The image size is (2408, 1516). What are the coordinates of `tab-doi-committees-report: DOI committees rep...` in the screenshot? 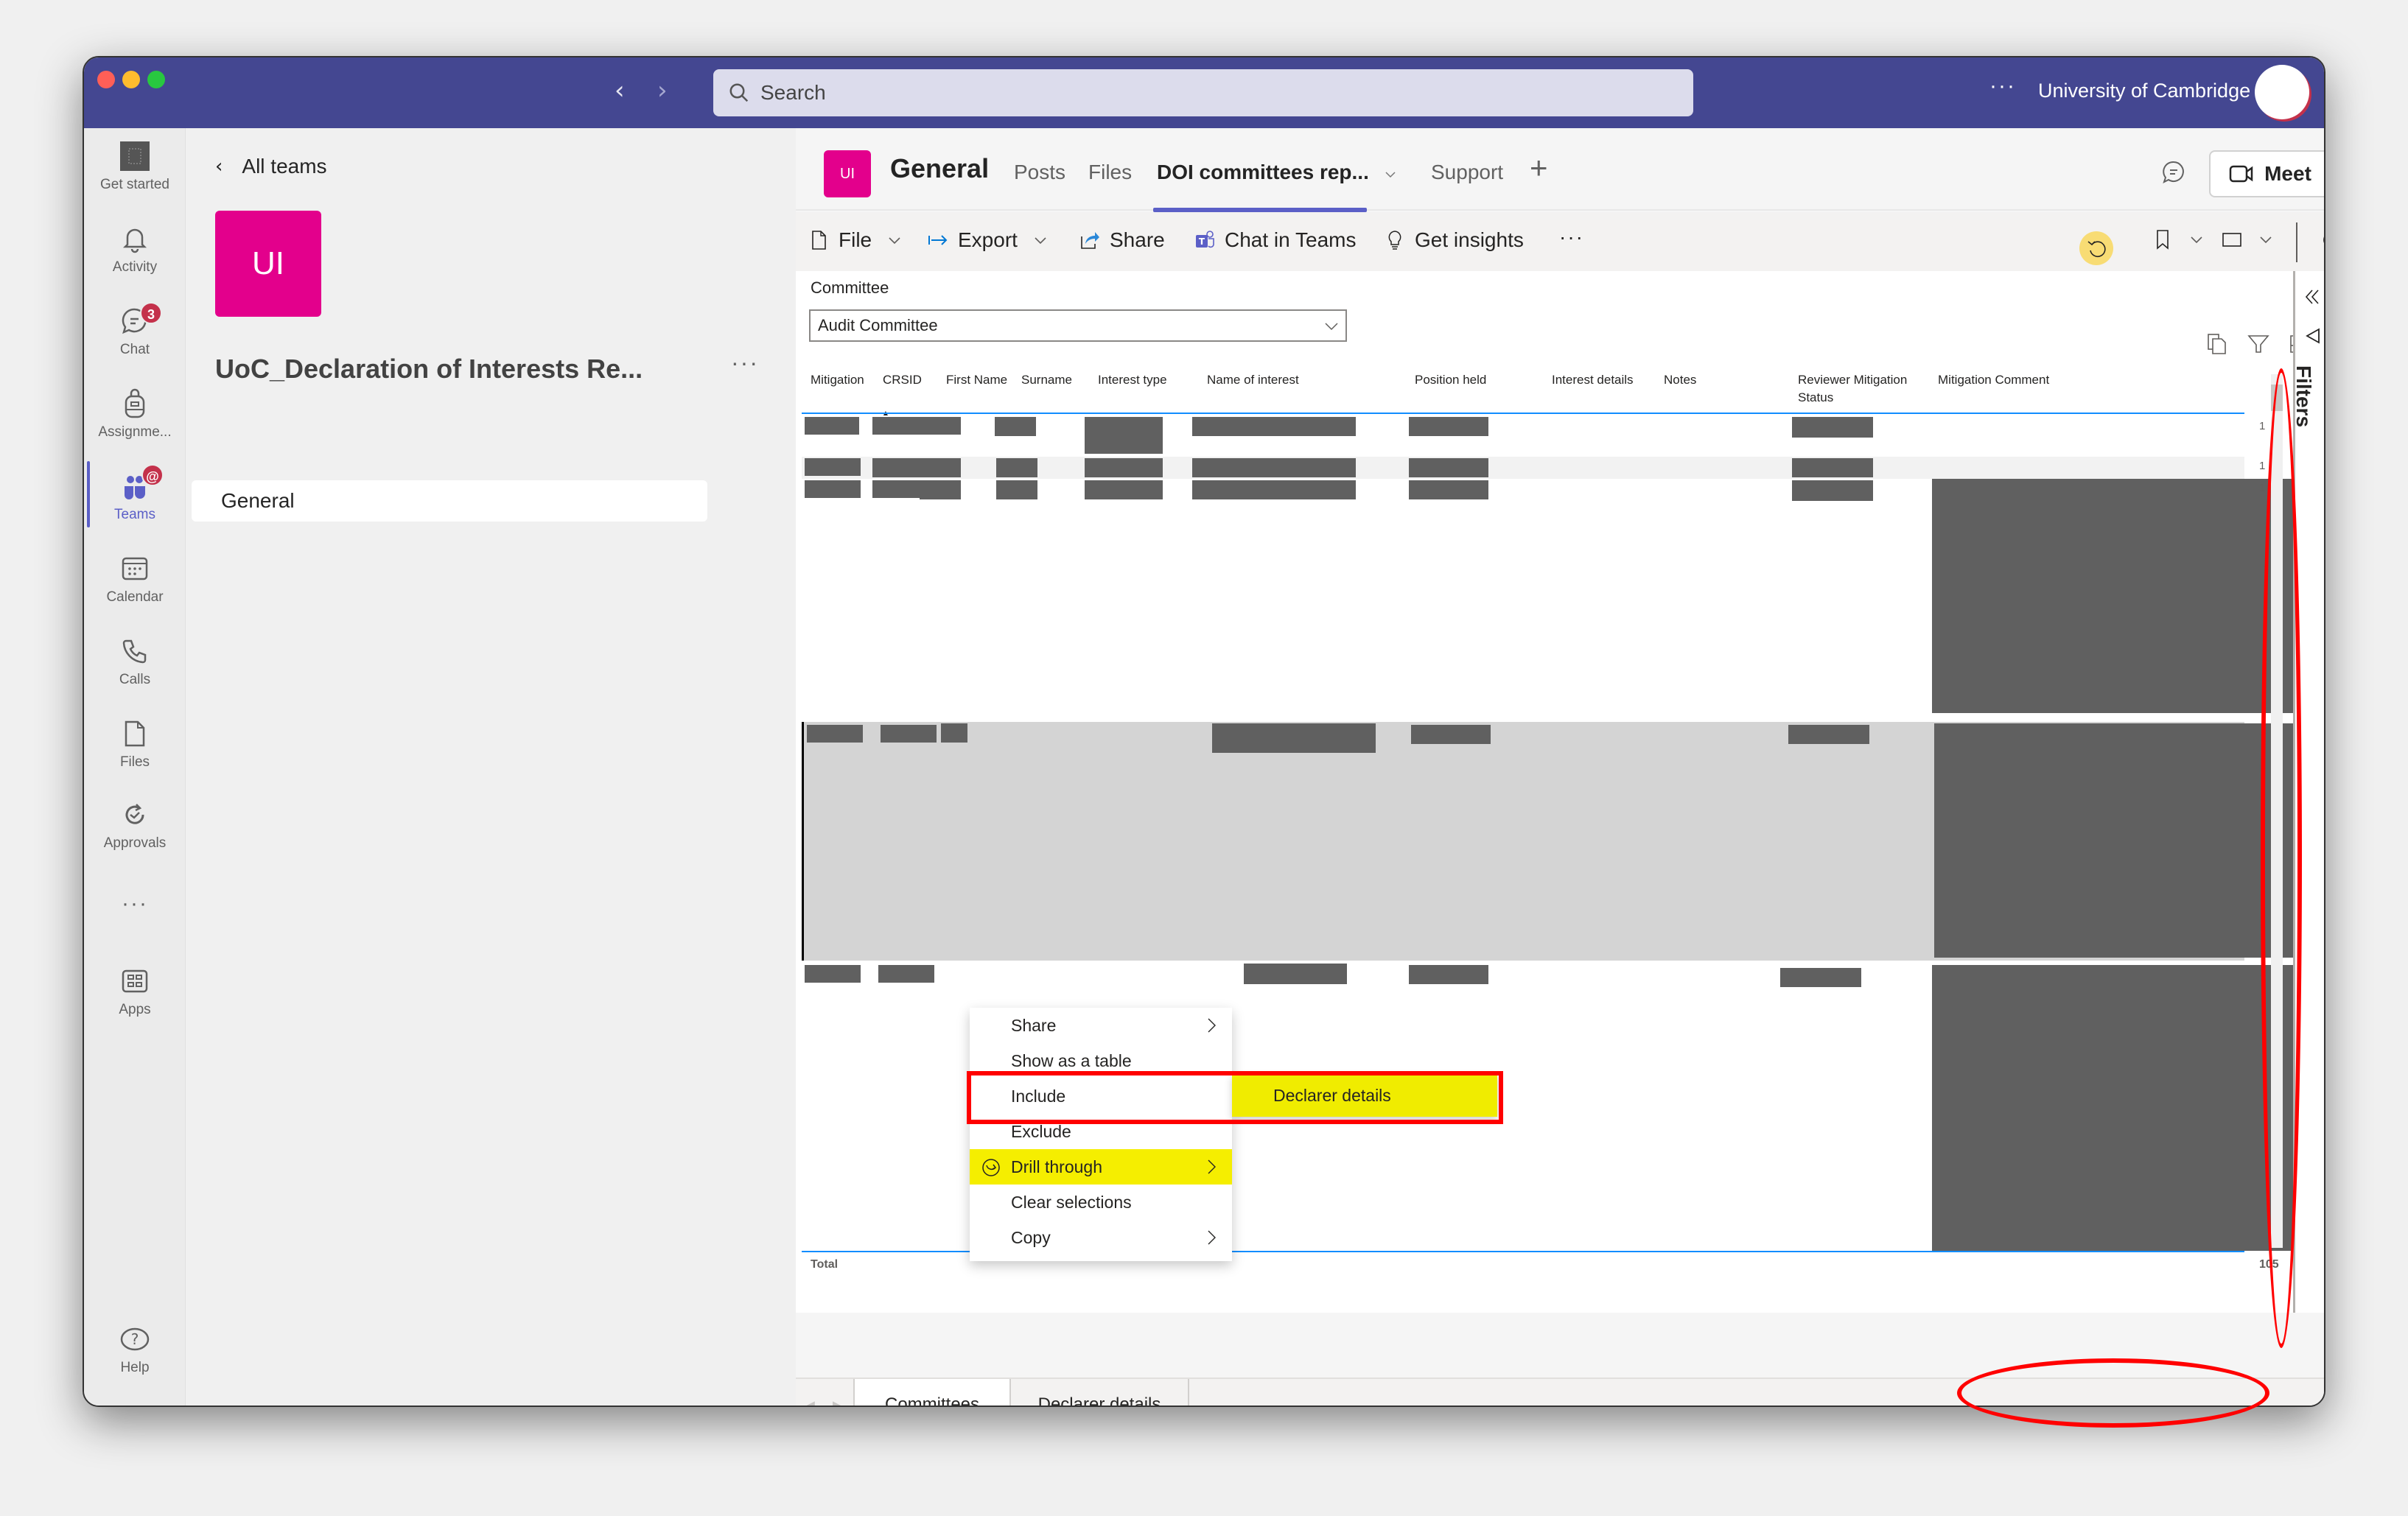 It's located at (1263, 172).